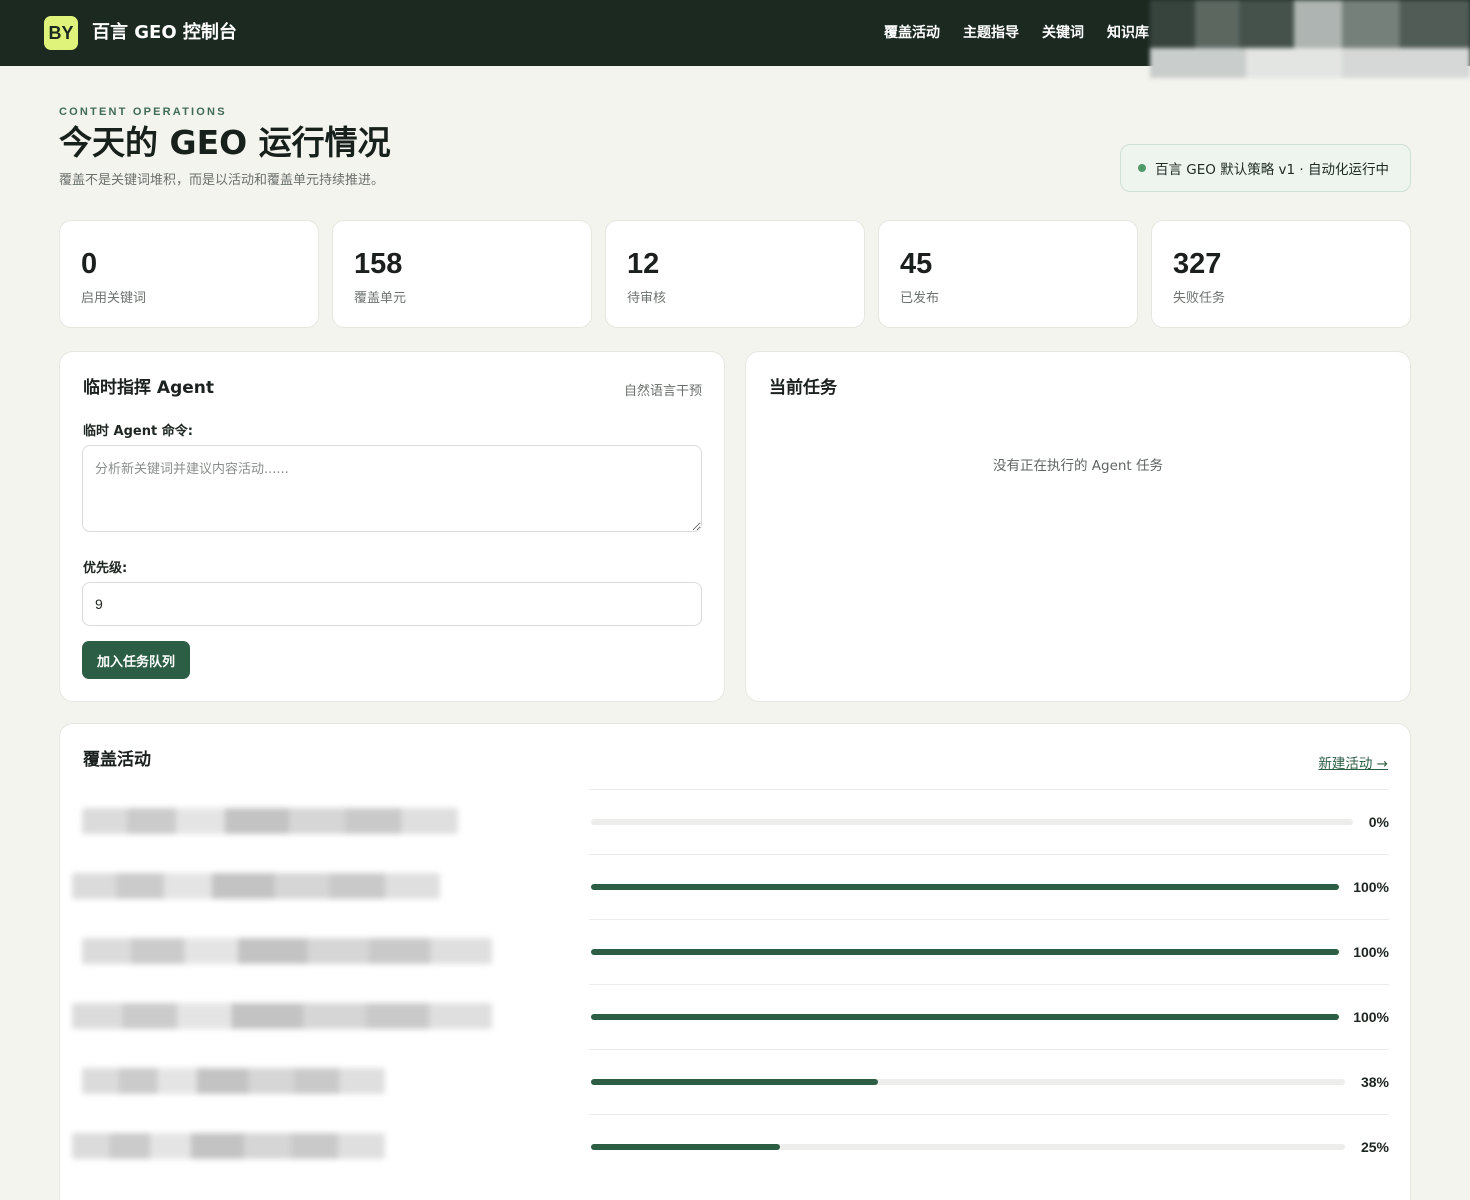 This screenshot has height=1200, width=1470. I want to click on stats-row: 0 启用关键词 158 覆盖单元 12 待审核 45 已发布 327 失败任务, so click(735, 274).